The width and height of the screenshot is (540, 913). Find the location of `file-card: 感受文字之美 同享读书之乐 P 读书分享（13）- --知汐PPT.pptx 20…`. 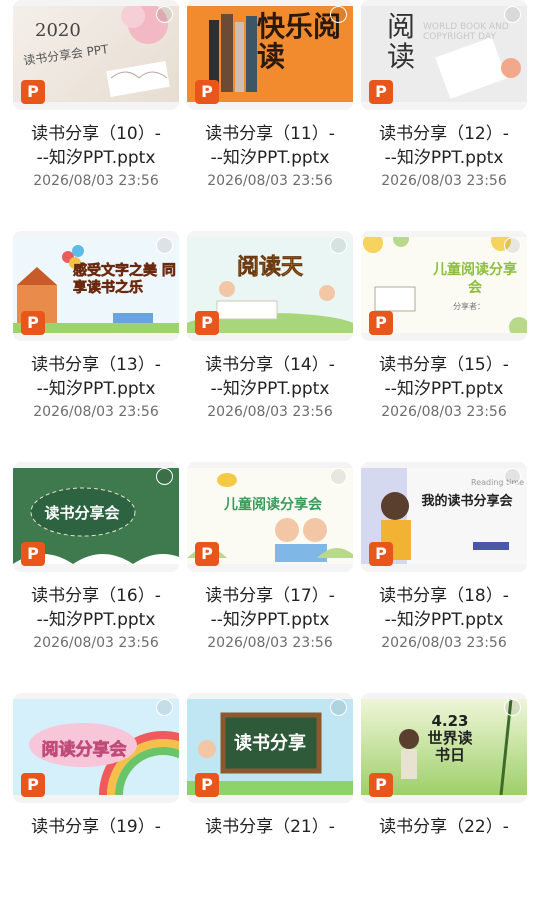

file-card: 感受文字之美 同享读书之乐 P 读书分享（13）- --知汐PPT.pptx 20… is located at coordinates (96, 341).